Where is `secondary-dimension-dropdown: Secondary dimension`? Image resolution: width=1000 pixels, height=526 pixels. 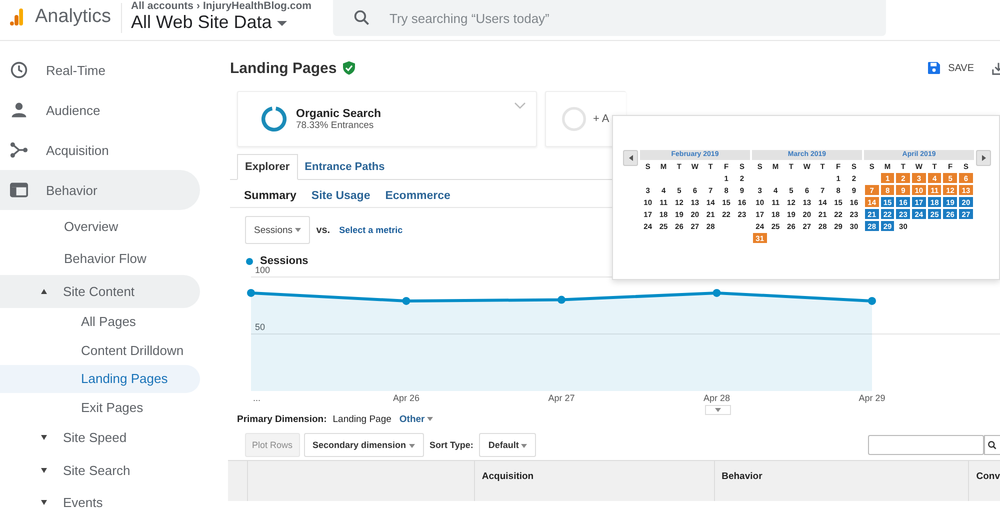 secondary-dimension-dropdown: Secondary dimension is located at coordinates (364, 445).